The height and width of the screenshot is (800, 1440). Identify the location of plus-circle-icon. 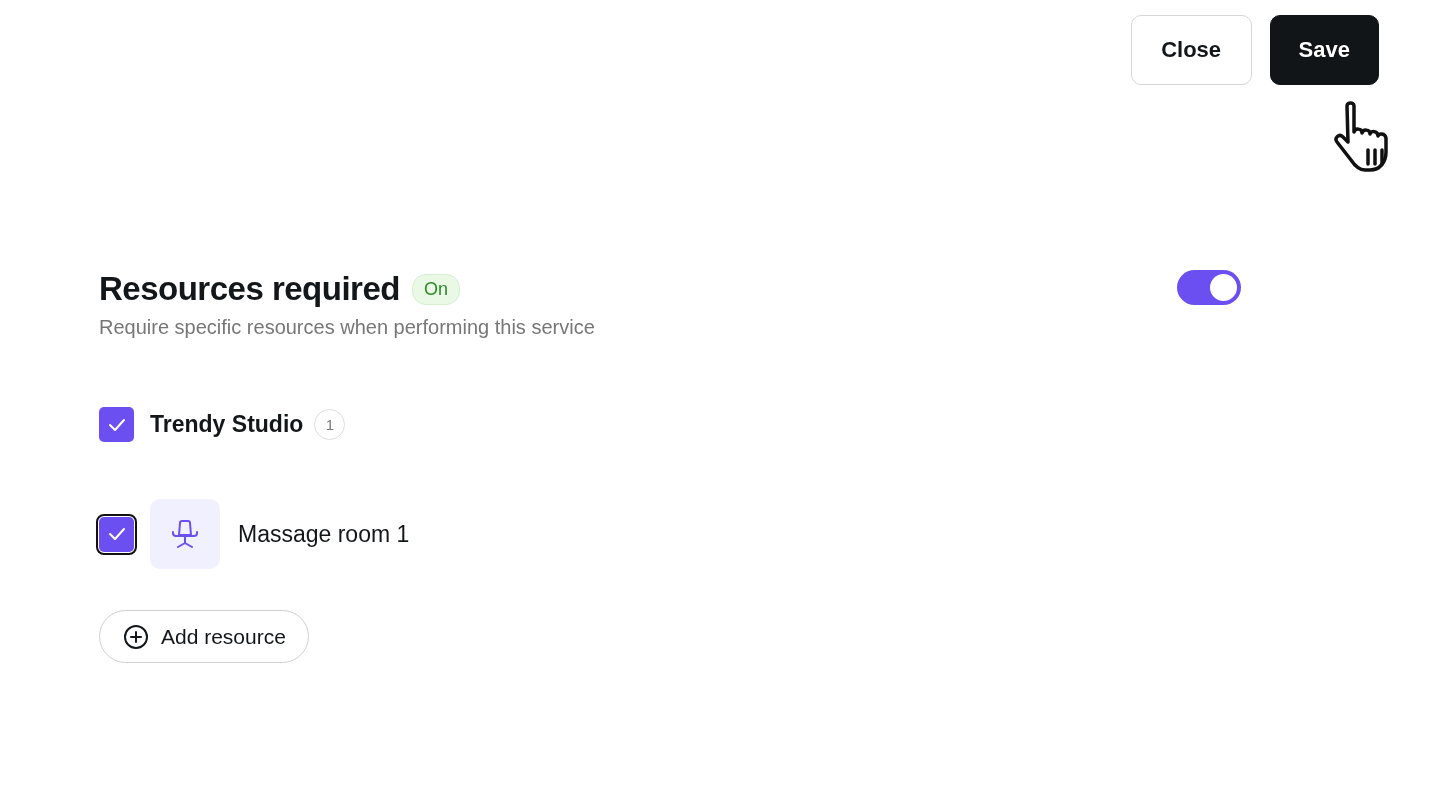
(136, 636).